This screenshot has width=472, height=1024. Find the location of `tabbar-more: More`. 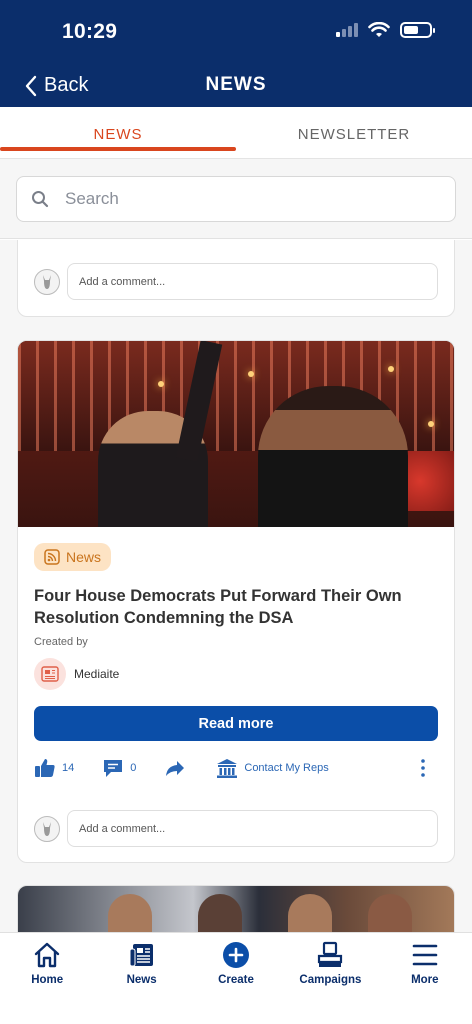

tabbar-more: More is located at coordinates (425, 978).